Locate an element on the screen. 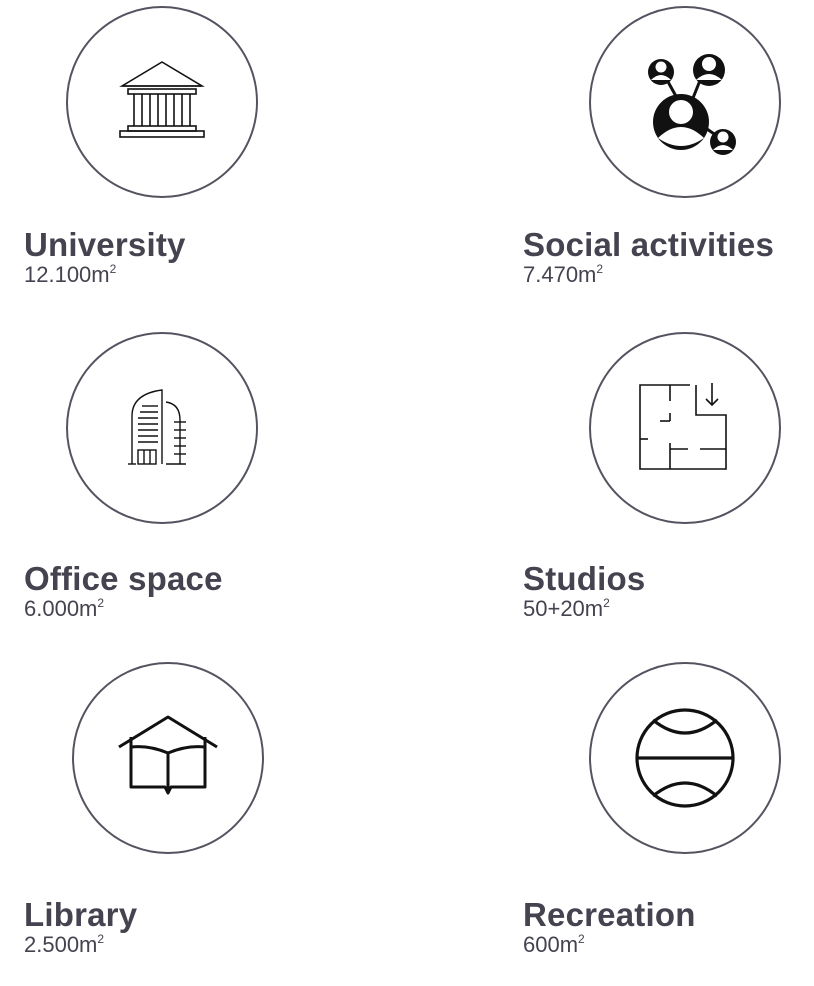  program-area: 50+20m2 is located at coordinates (566, 608).